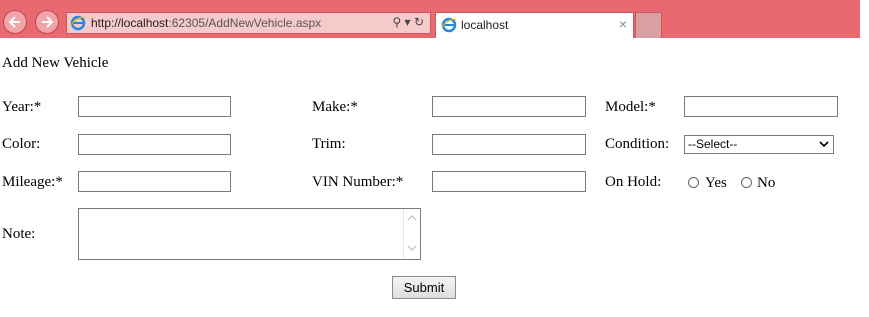 The image size is (869, 317). Describe the element at coordinates (485, 25) in the screenshot. I see `tab-title: localhost` at that location.